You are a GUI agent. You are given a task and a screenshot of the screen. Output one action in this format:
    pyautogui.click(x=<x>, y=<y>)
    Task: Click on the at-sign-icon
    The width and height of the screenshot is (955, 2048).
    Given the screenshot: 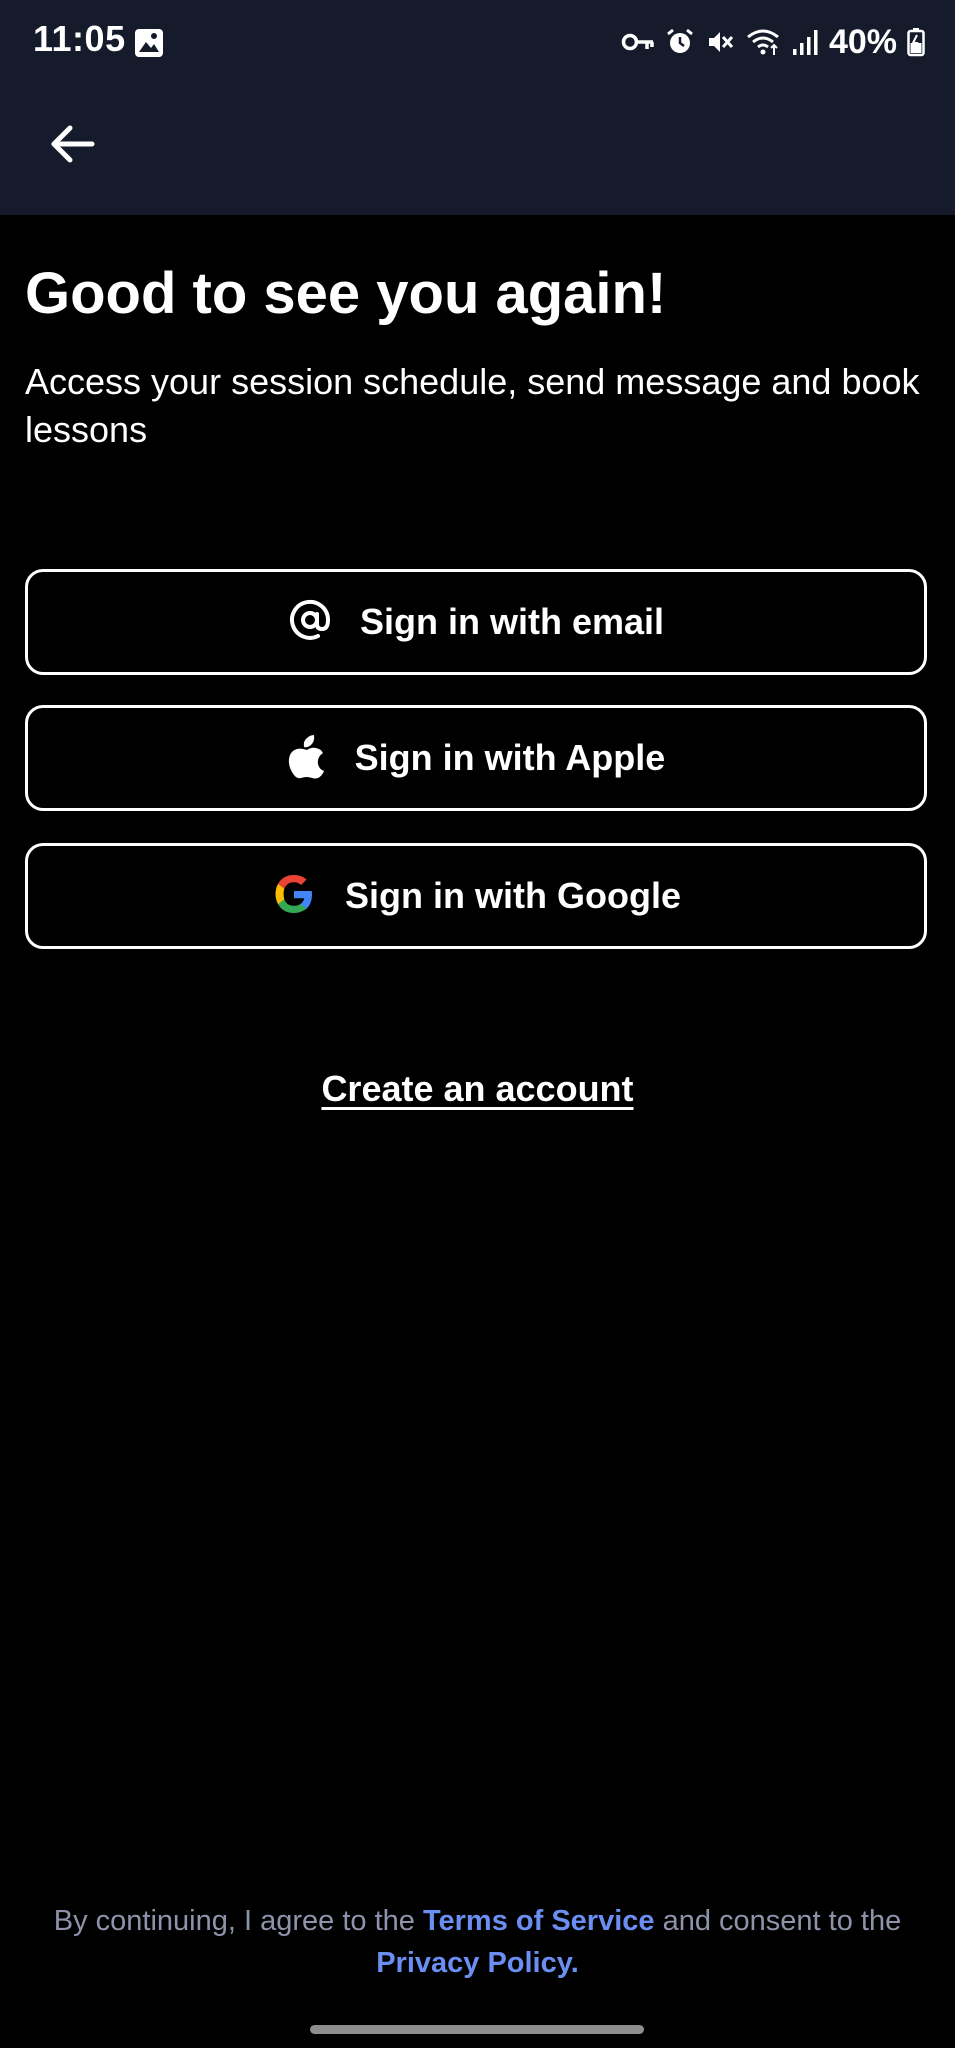 What is the action you would take?
    pyautogui.click(x=310, y=622)
    